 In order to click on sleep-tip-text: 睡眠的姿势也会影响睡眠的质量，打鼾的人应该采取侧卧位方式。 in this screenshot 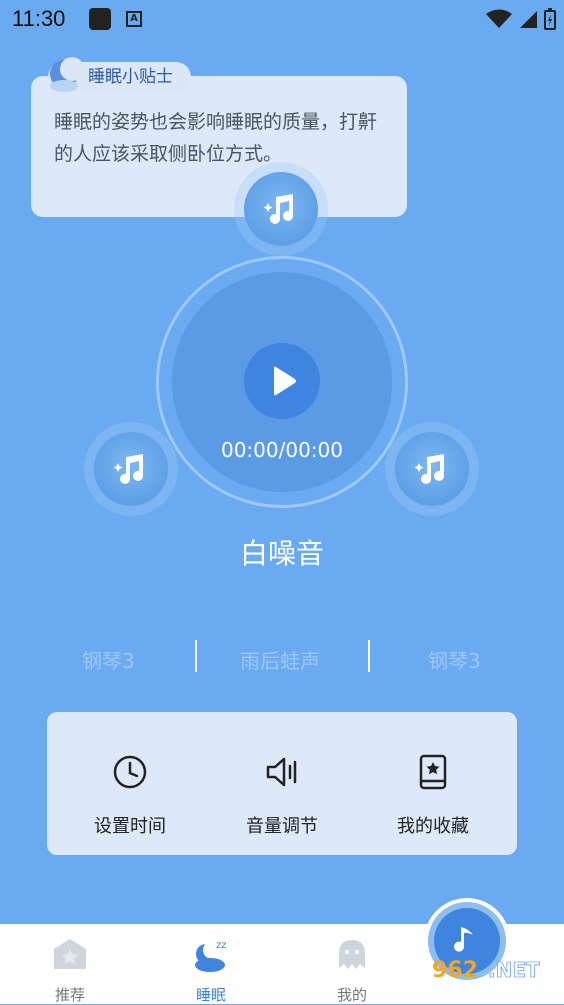, I will do `click(216, 138)`.